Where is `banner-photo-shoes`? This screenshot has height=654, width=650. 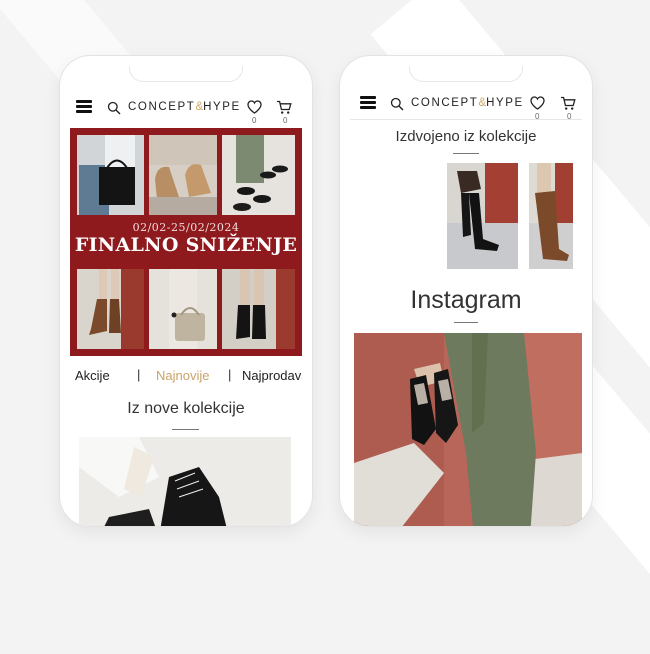
banner-photo-shoes is located at coordinates (258, 175).